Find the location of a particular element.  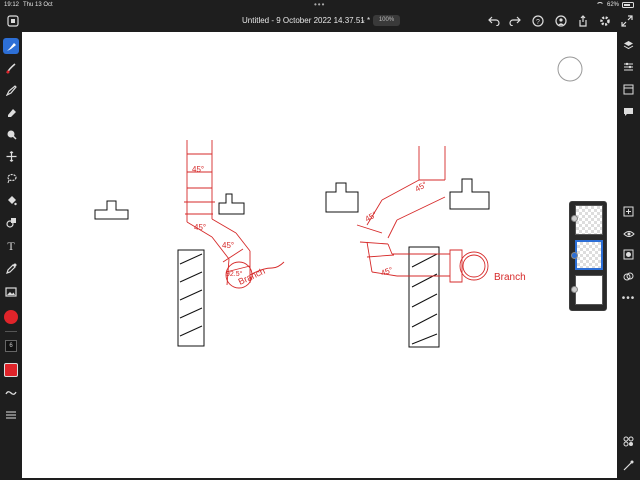

help-icon: ? is located at coordinates (538, 21).